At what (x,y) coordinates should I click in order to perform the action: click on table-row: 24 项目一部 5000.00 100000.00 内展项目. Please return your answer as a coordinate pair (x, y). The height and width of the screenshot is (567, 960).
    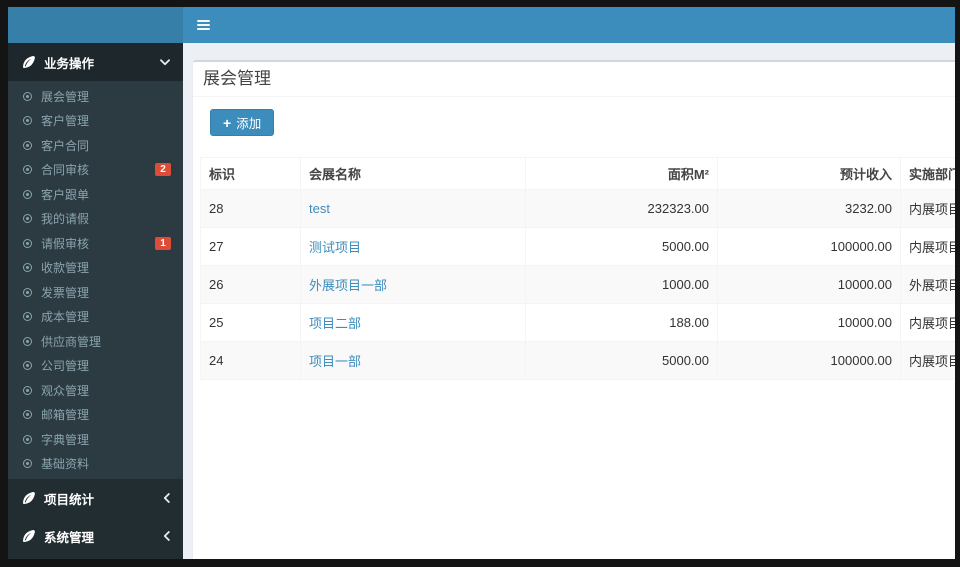
    Looking at the image, I should click on (577, 360).